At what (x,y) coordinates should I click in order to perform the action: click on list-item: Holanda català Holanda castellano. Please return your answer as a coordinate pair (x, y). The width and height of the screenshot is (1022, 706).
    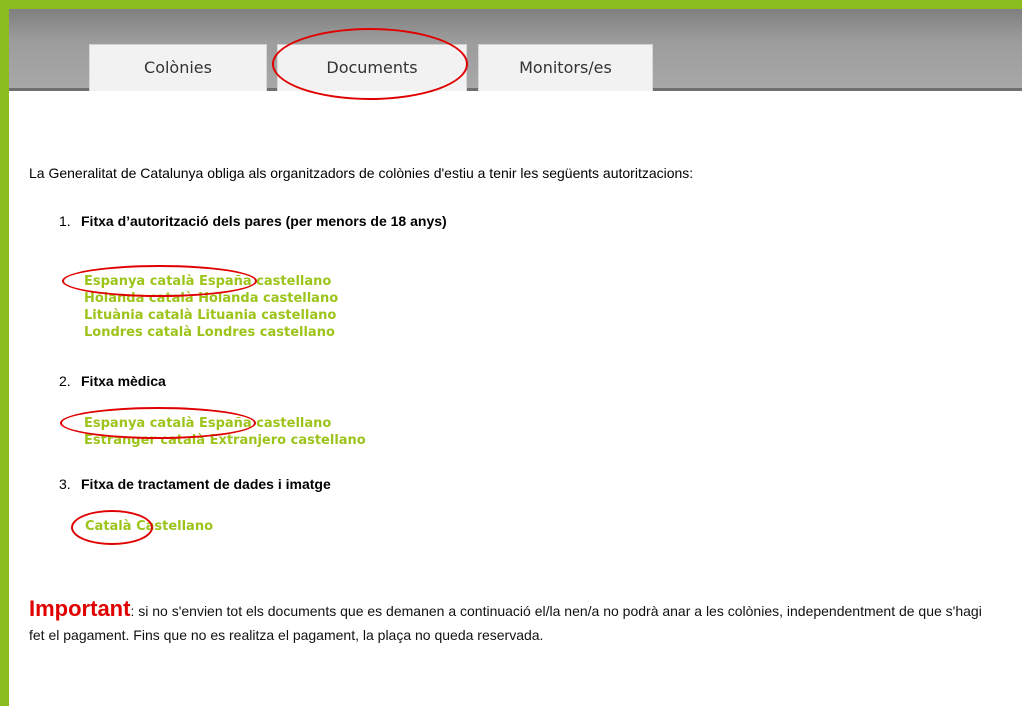
    Looking at the image, I should click on (211, 298).